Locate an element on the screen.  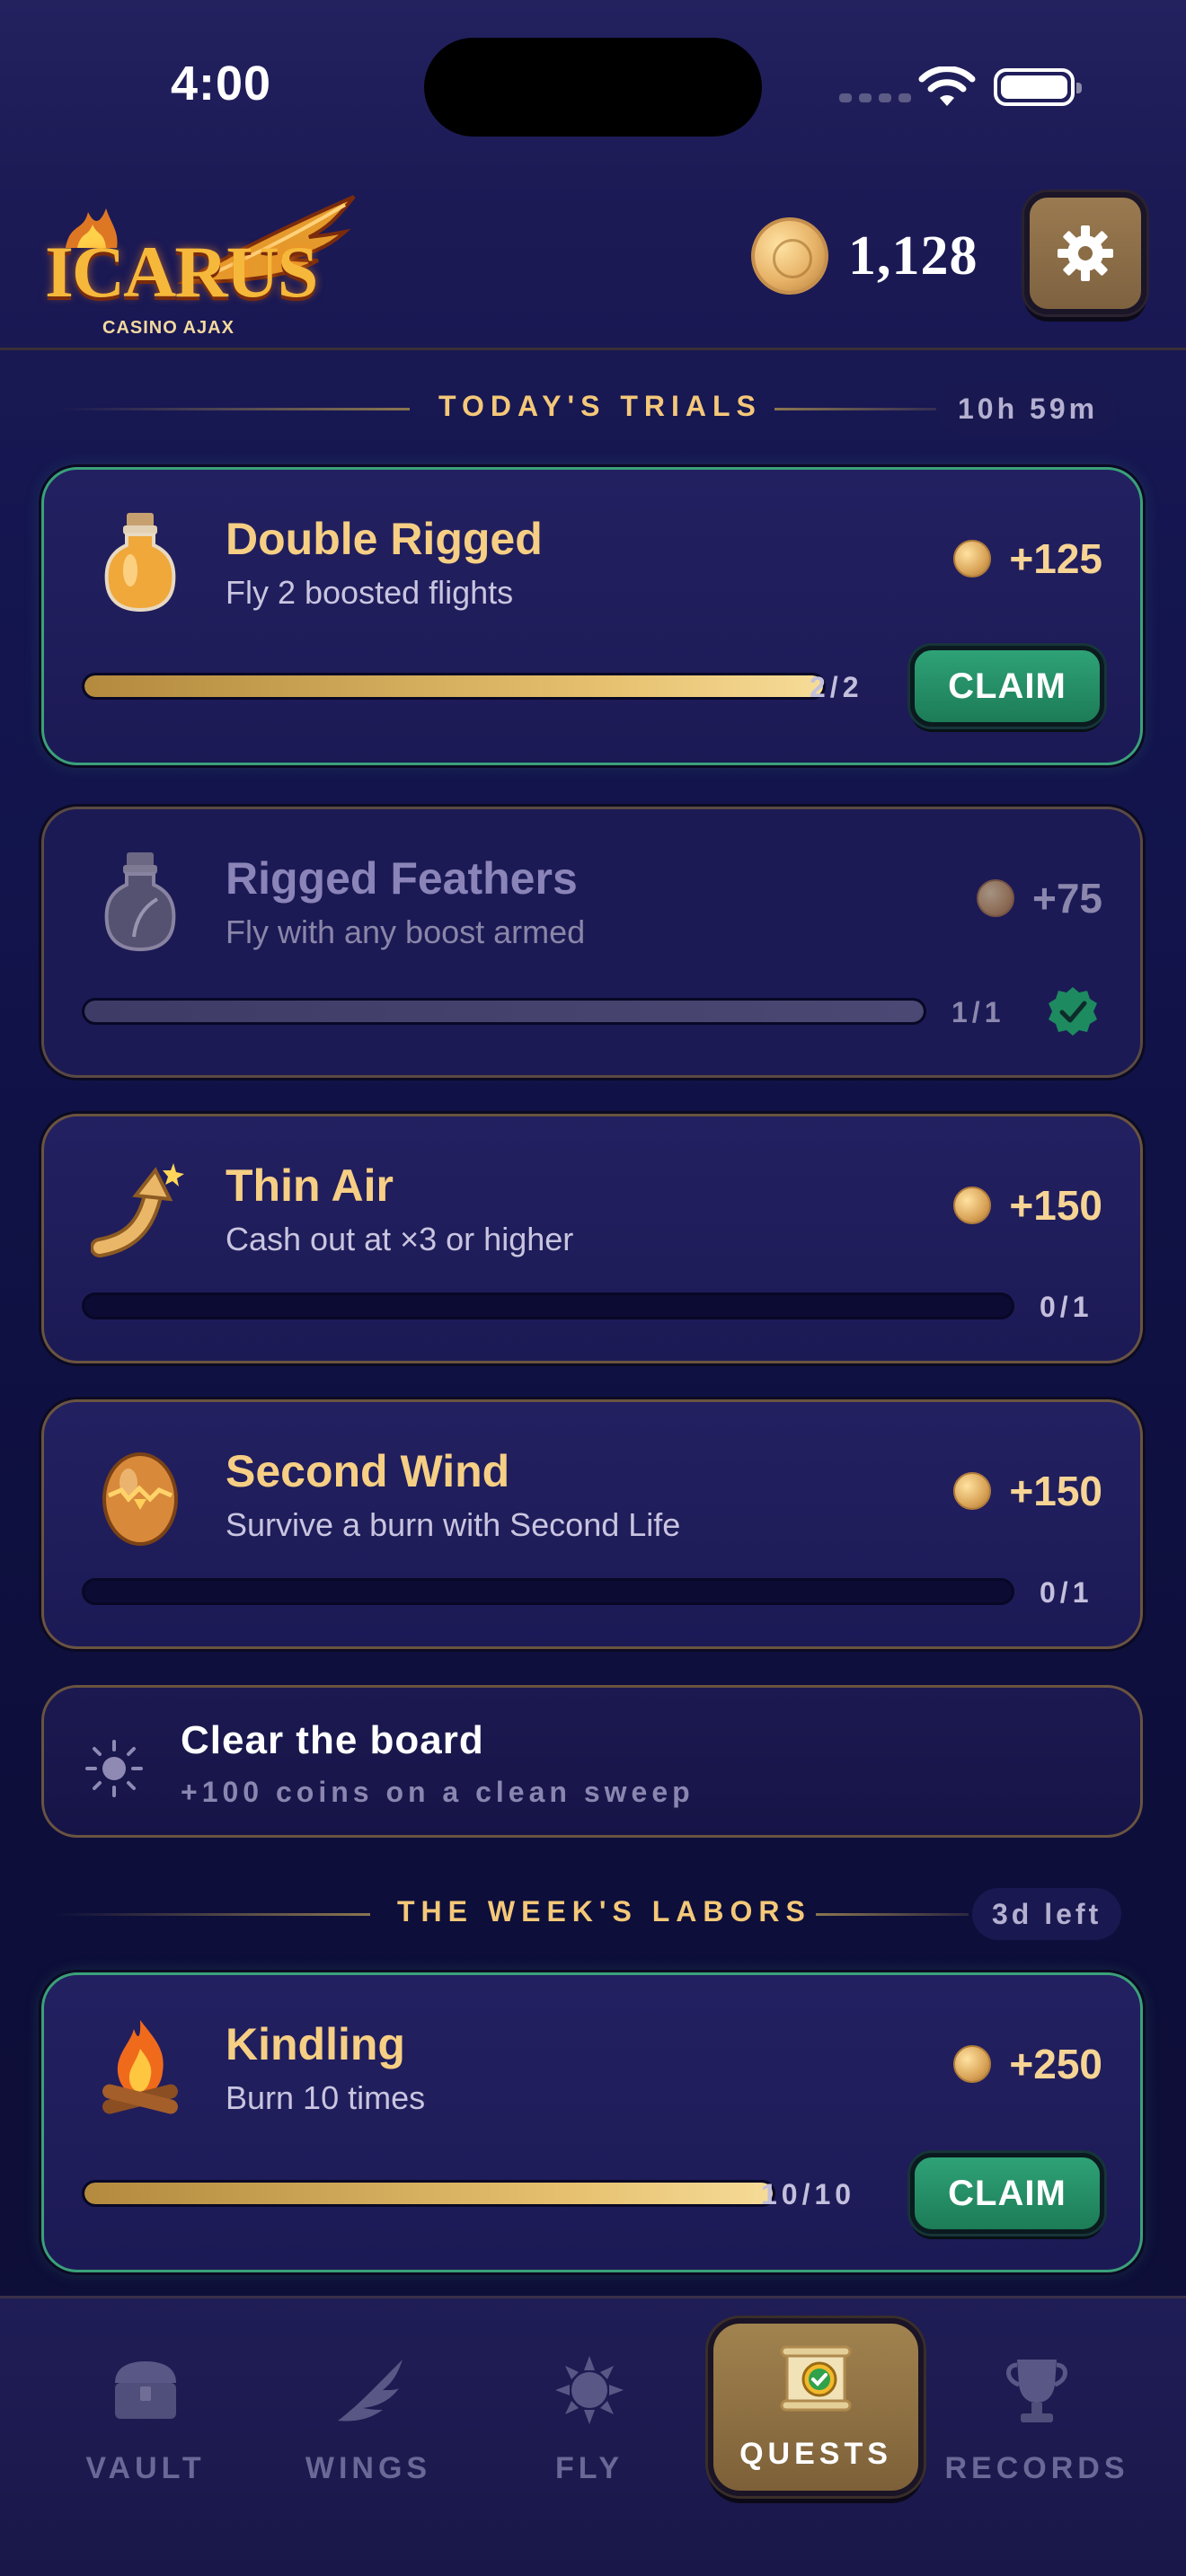
treasure-chest-icon is located at coordinates (145, 2390).